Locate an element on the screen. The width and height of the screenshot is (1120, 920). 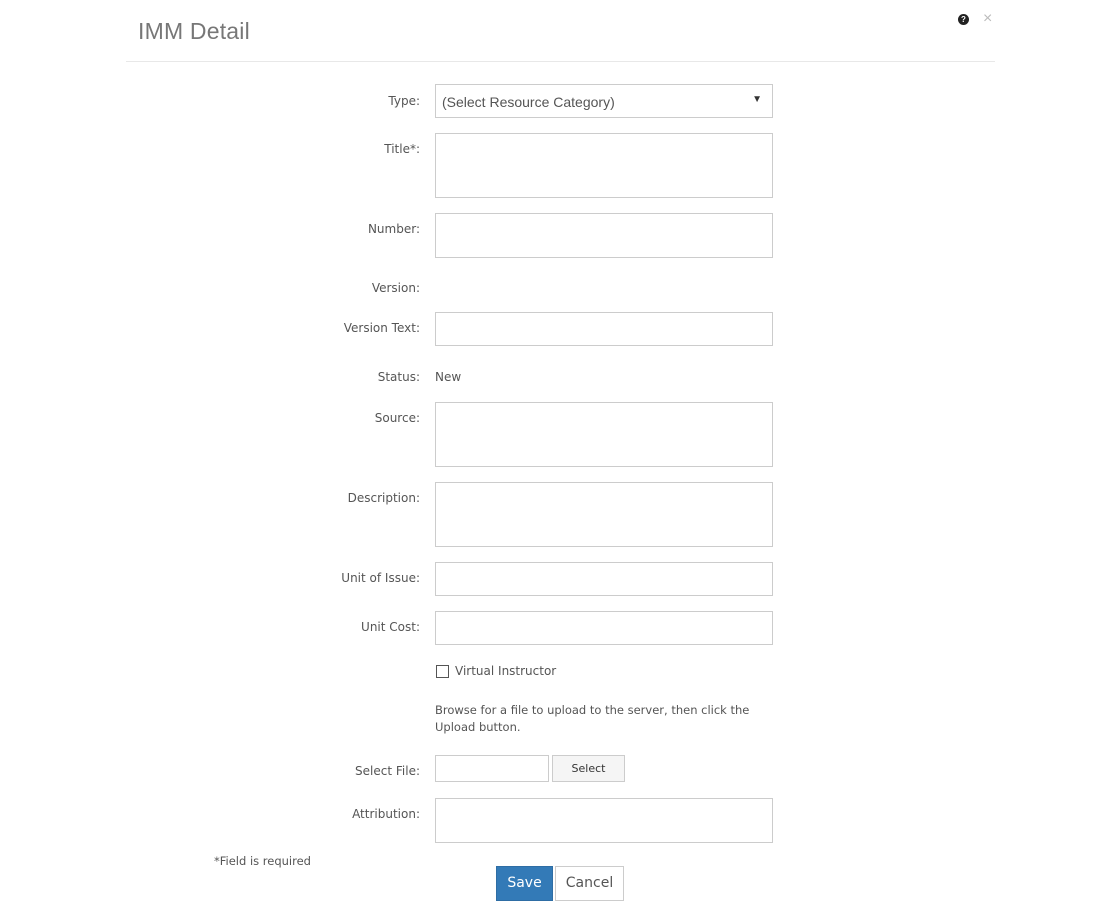
select-file-button: Select is located at coordinates (588, 768).